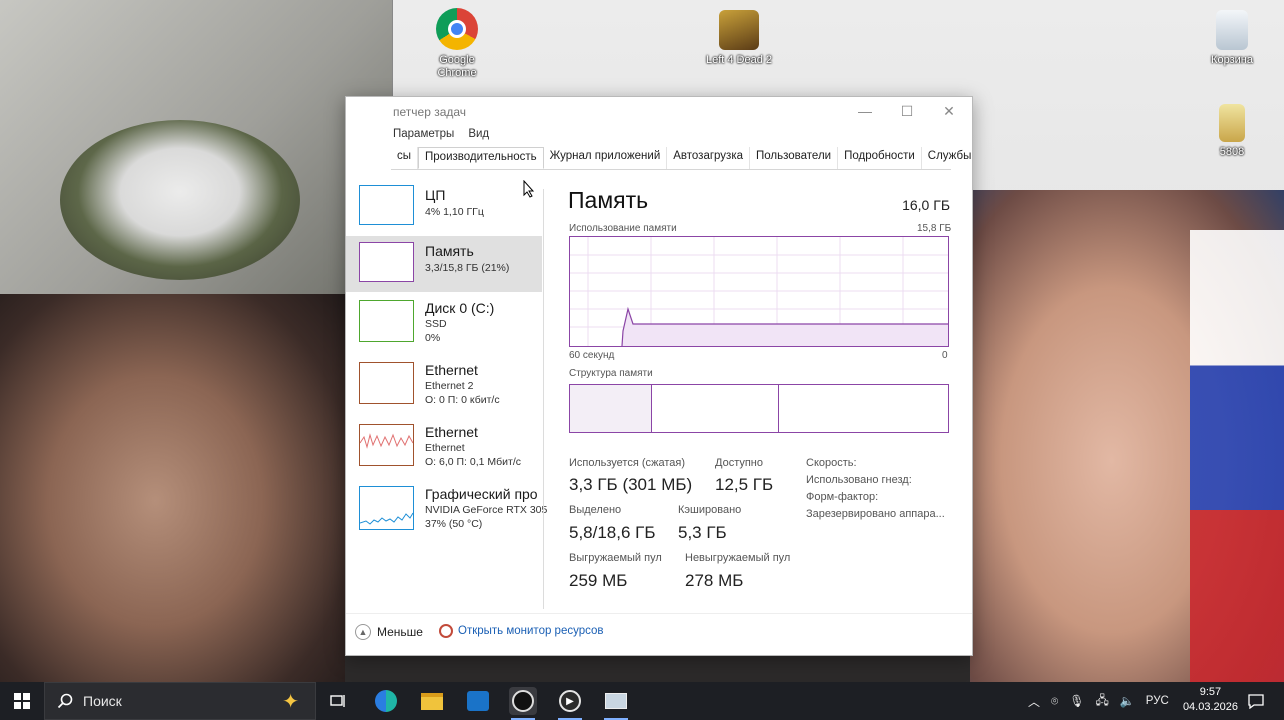  Describe the element at coordinates (363, 632) in the screenshot. I see `chevron-up-icon: ▲` at that location.